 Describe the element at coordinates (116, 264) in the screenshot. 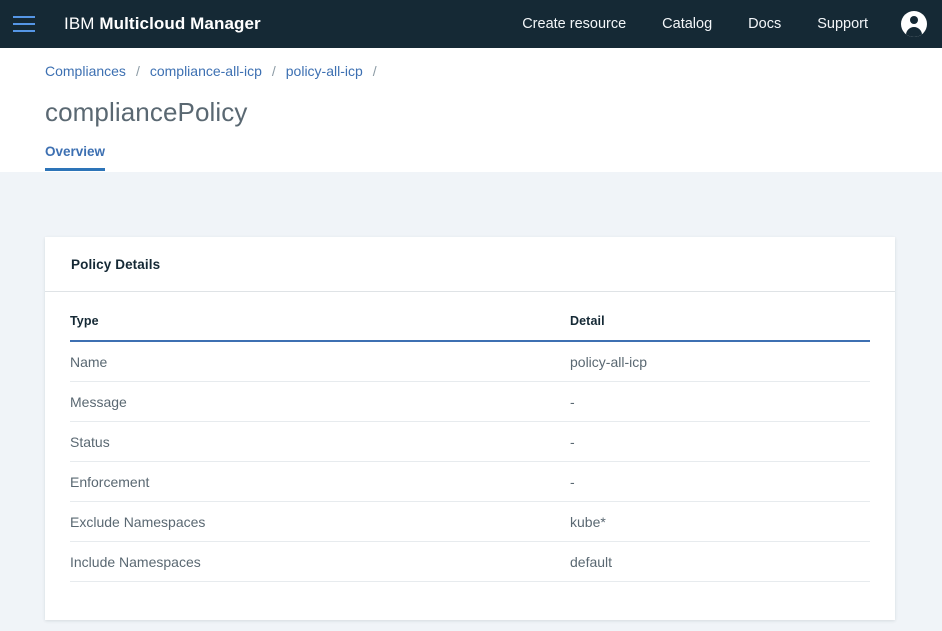

I see `card-title: Policy Details` at that location.